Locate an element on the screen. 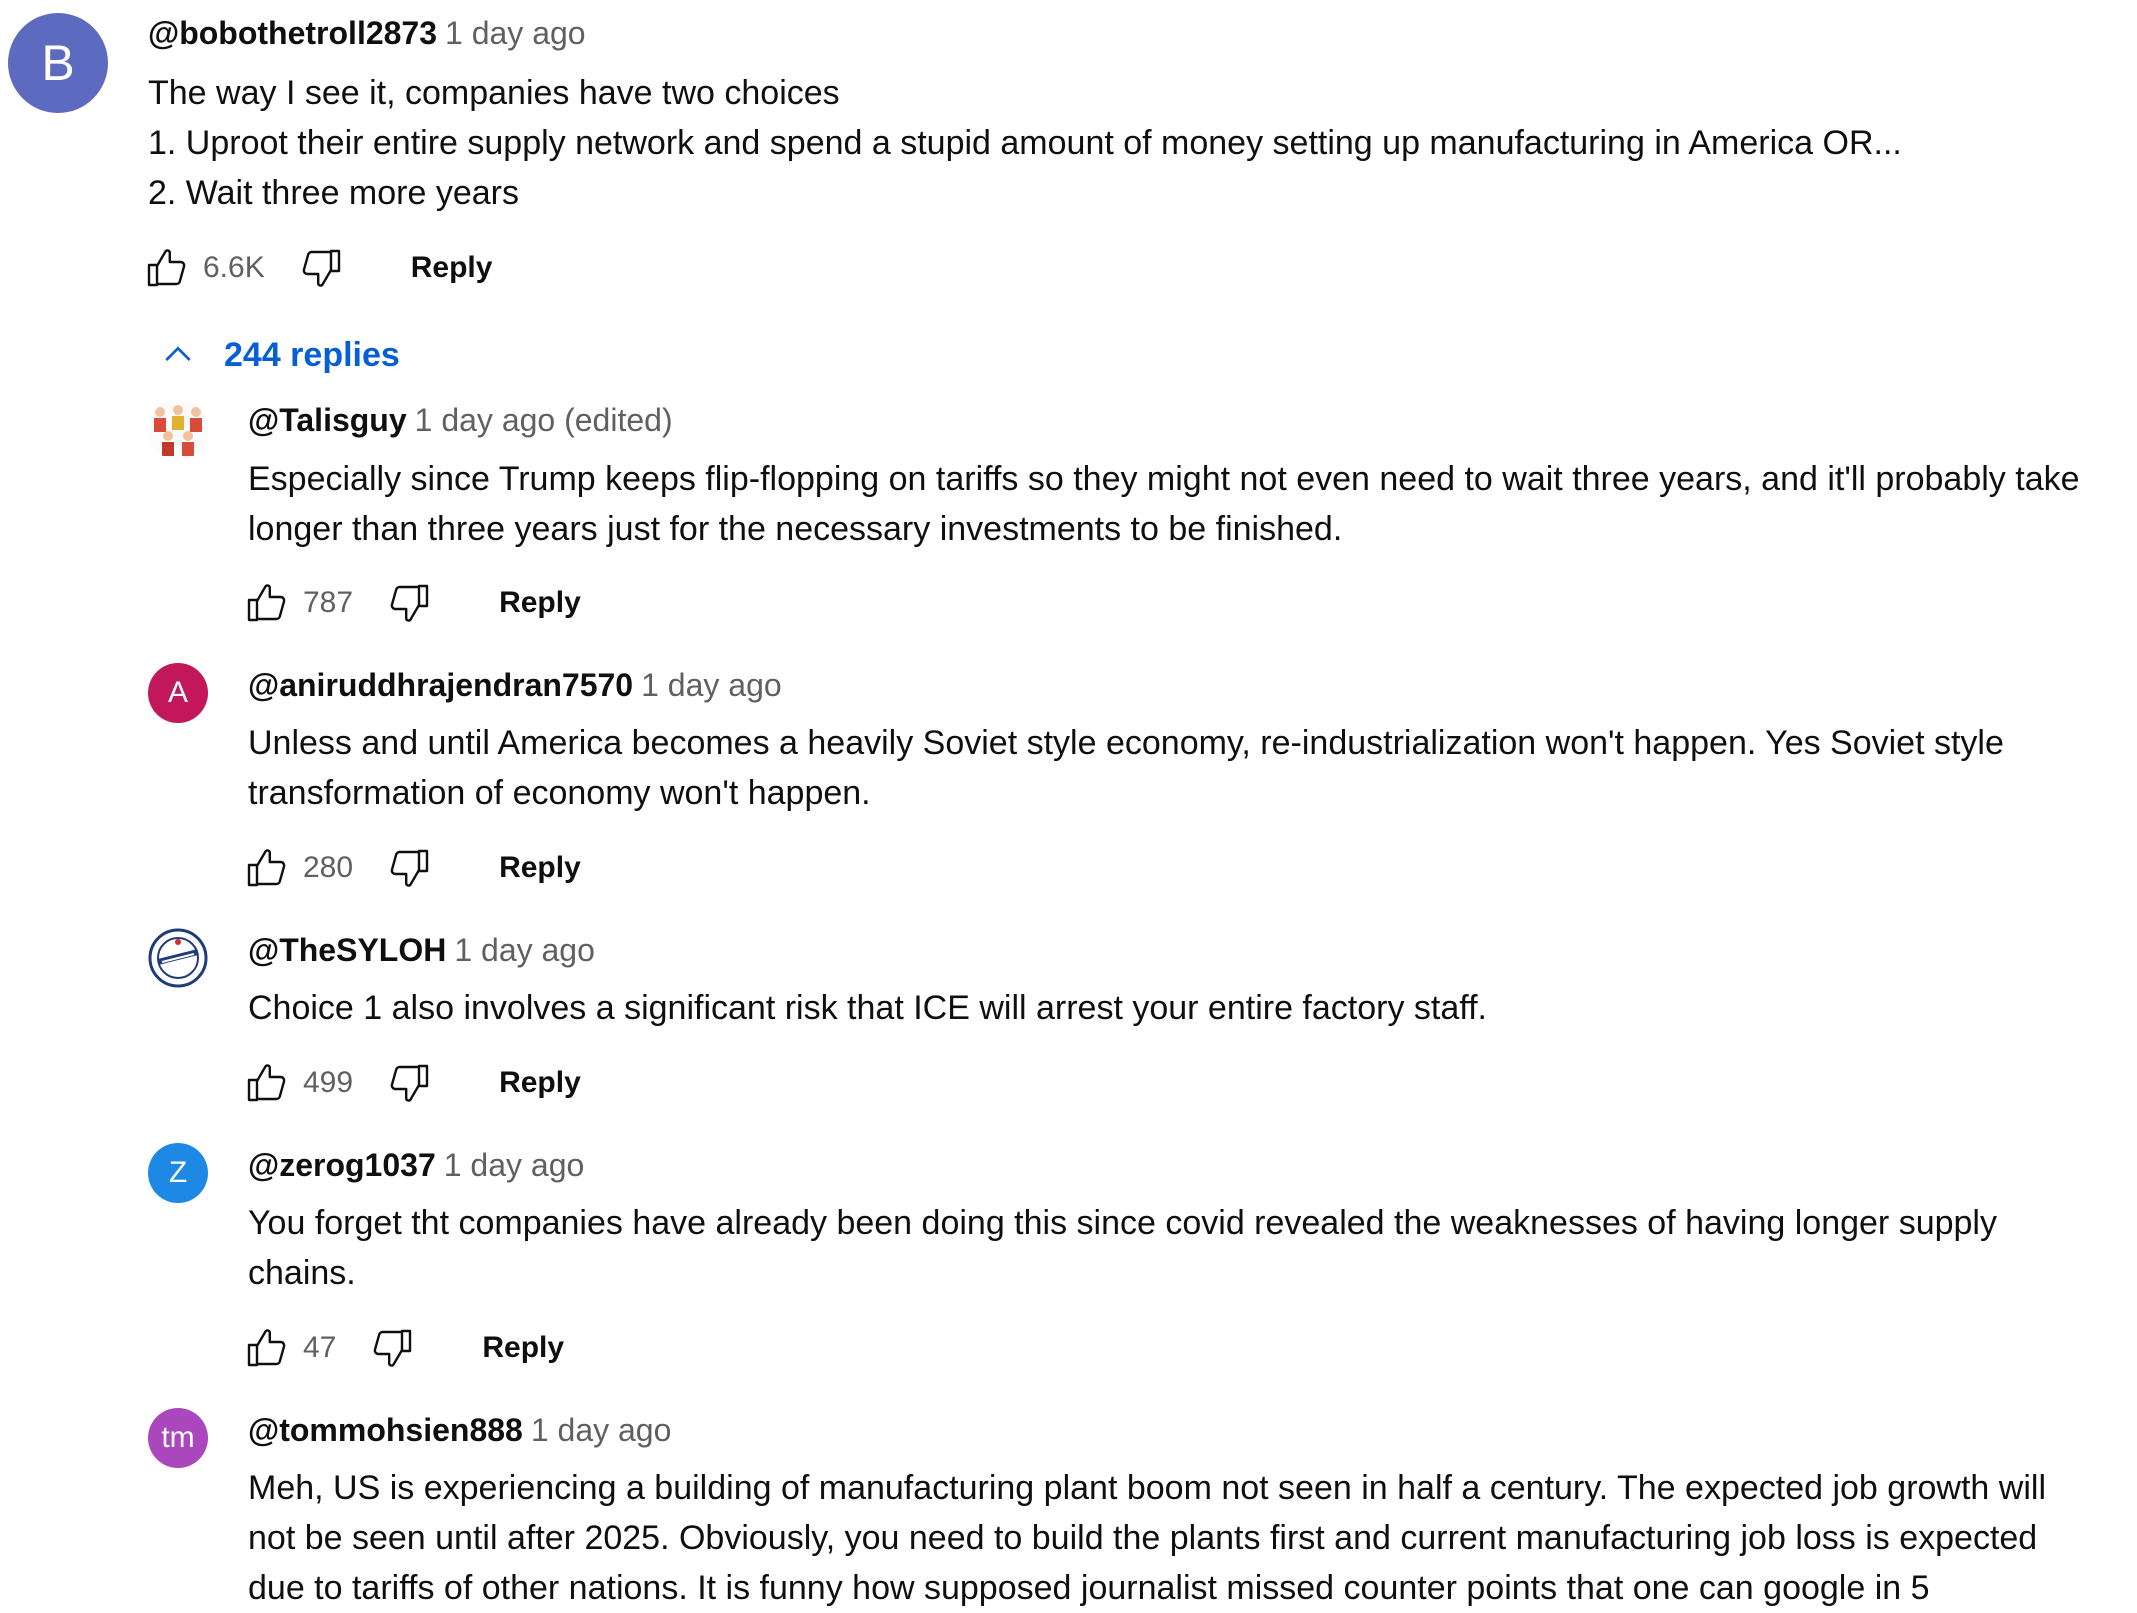 The height and width of the screenshot is (1613, 2137). comment-actions: 499 Reply is located at coordinates (412, 1083).